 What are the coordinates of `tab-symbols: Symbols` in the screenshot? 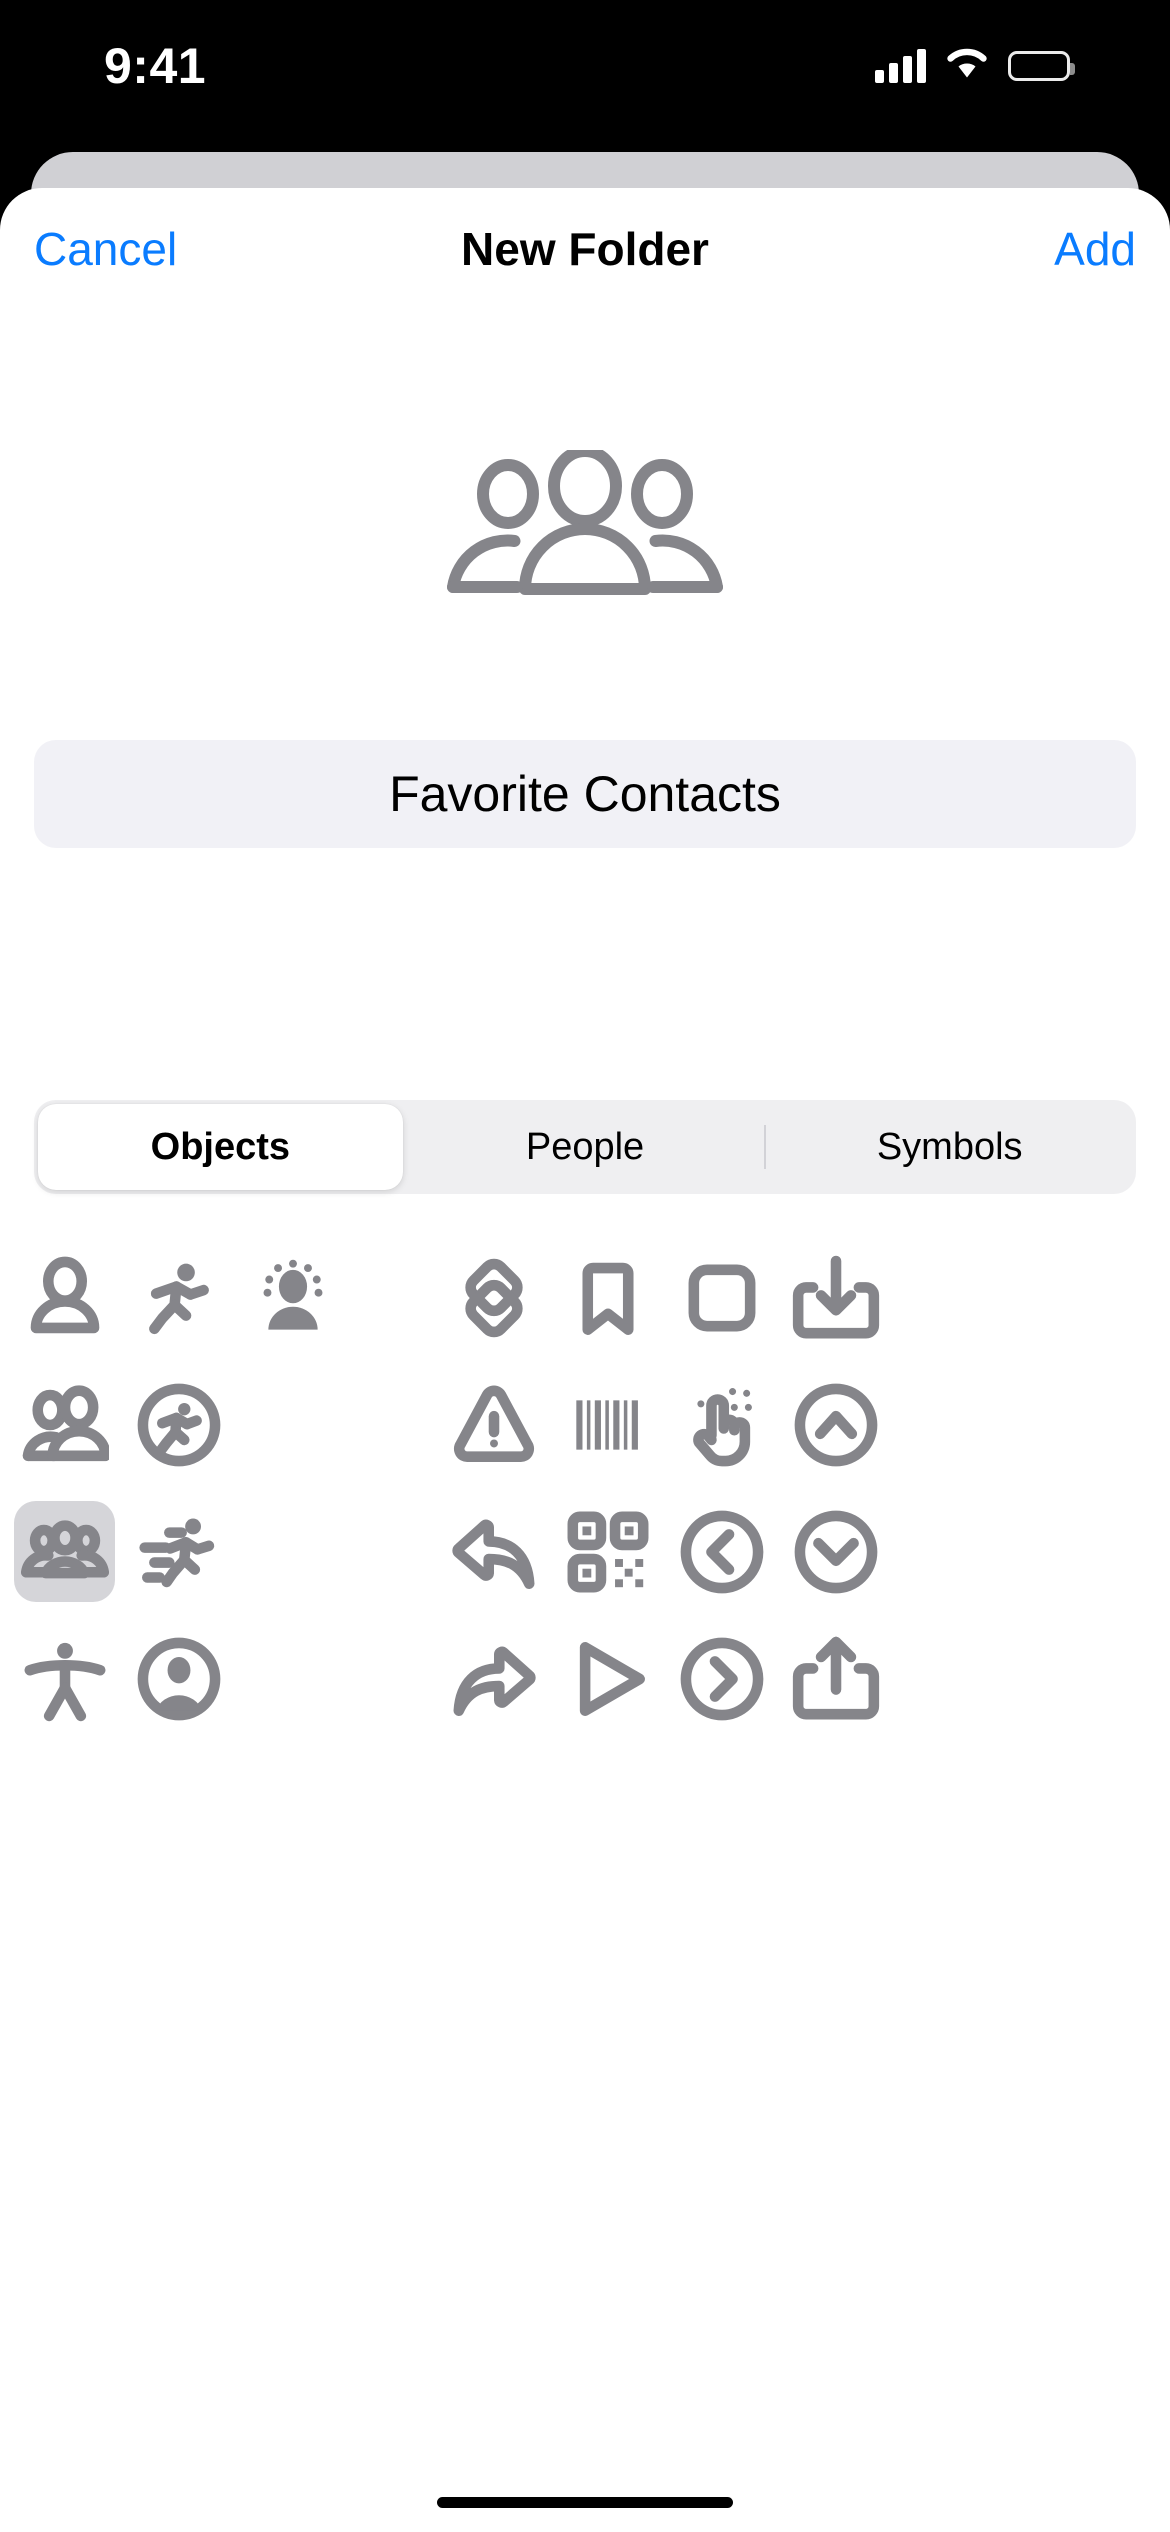 It's located at (949, 1147).